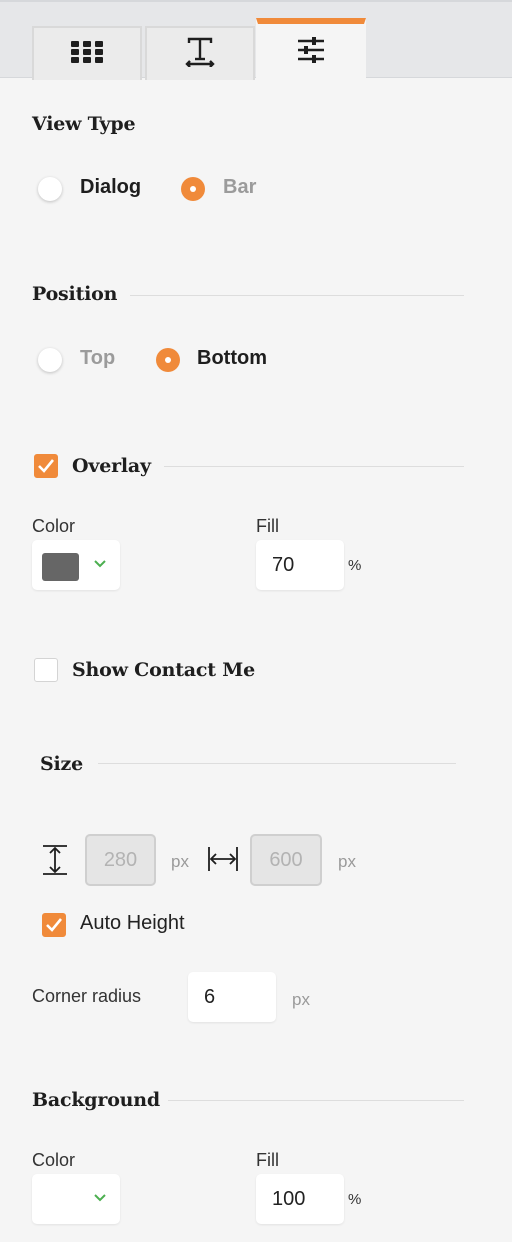 This screenshot has height=1242, width=512. I want to click on radio-bar-label: Bar, so click(240, 187).